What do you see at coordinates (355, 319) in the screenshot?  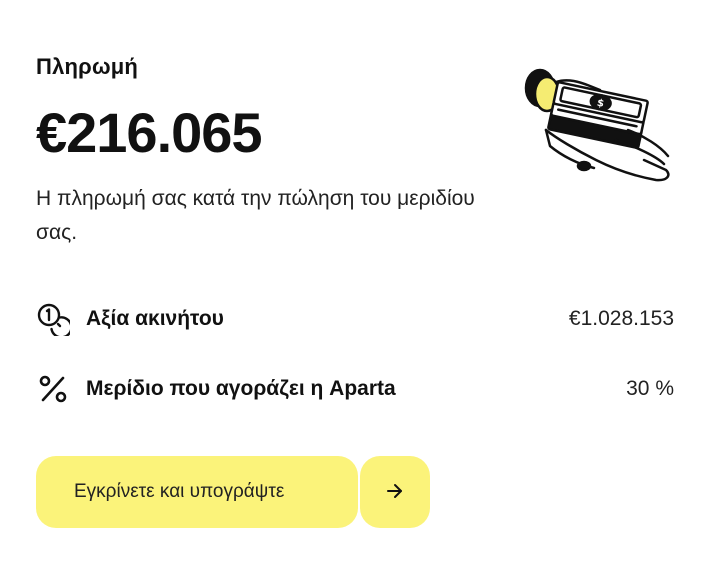 I see `property-value-row: Αξία ακινήτου €1.028.153` at bounding box center [355, 319].